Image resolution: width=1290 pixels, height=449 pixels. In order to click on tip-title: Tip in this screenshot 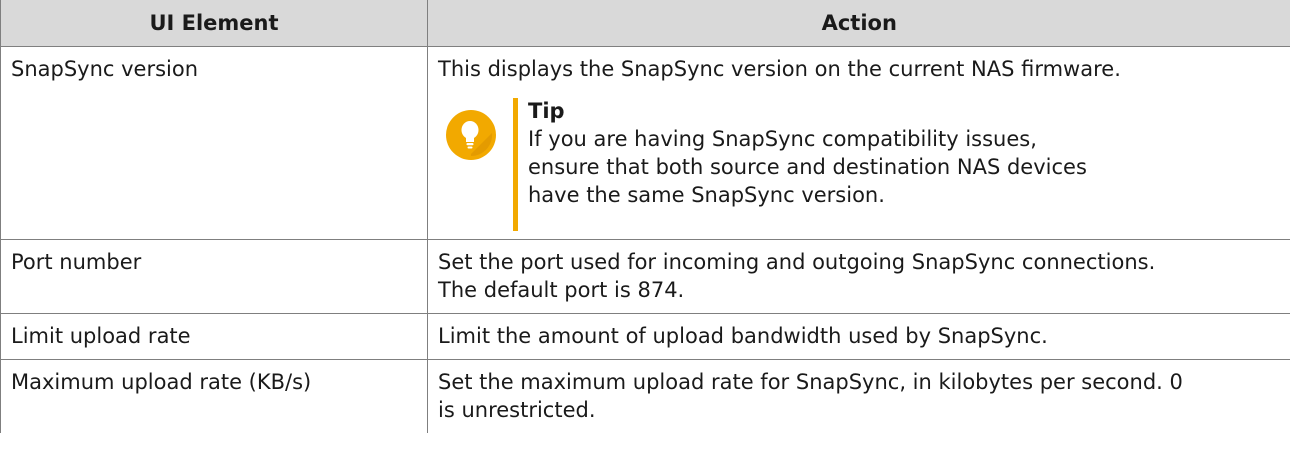, I will do `click(546, 111)`.